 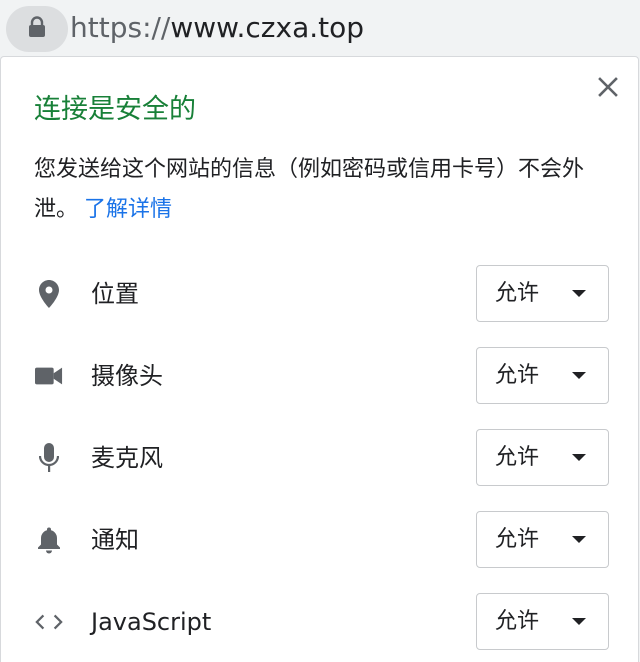 I want to click on permission-label: 麦克风, so click(x=127, y=458).